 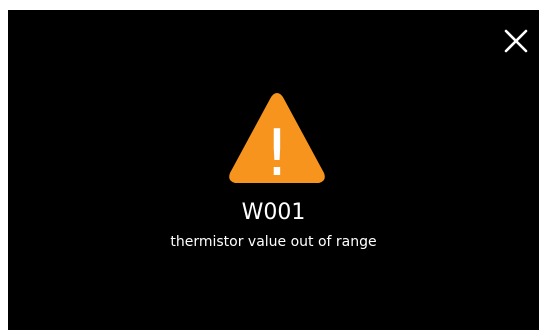 I want to click on warning-triangle-icon: !, so click(x=277, y=138).